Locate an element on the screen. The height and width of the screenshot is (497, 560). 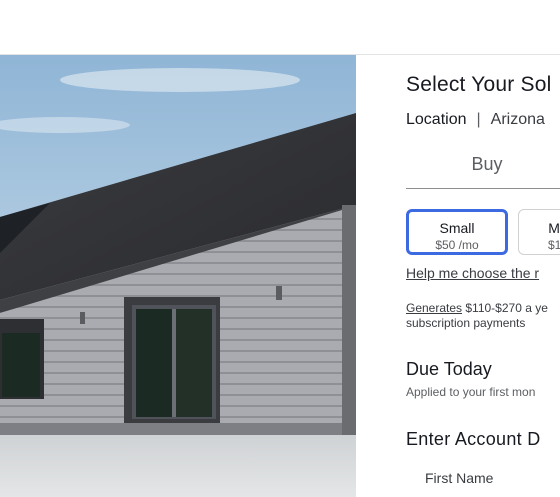
location-value: Arizona is located at coordinates (518, 119).